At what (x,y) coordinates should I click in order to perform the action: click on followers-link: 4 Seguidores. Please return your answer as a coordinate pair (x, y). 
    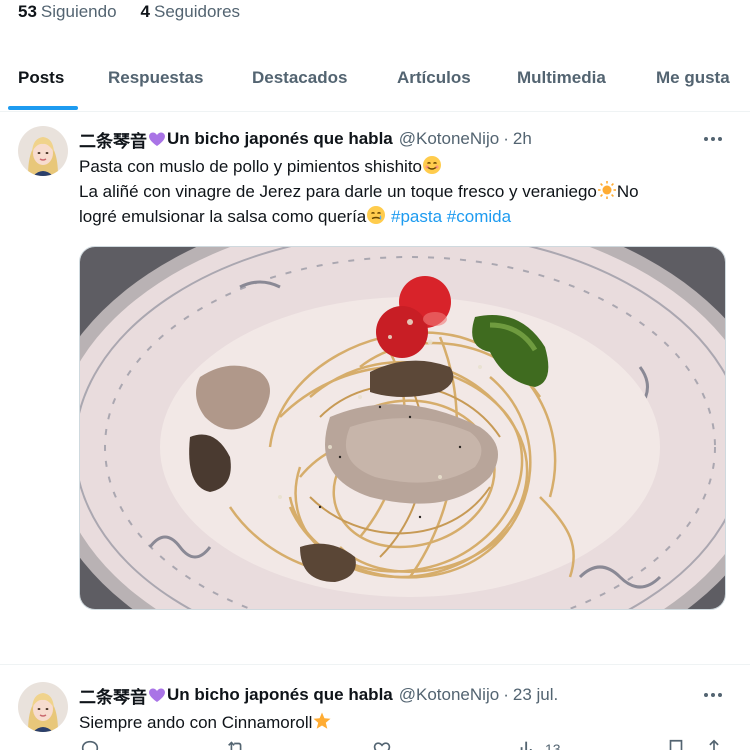
    Looking at the image, I should click on (190, 13).